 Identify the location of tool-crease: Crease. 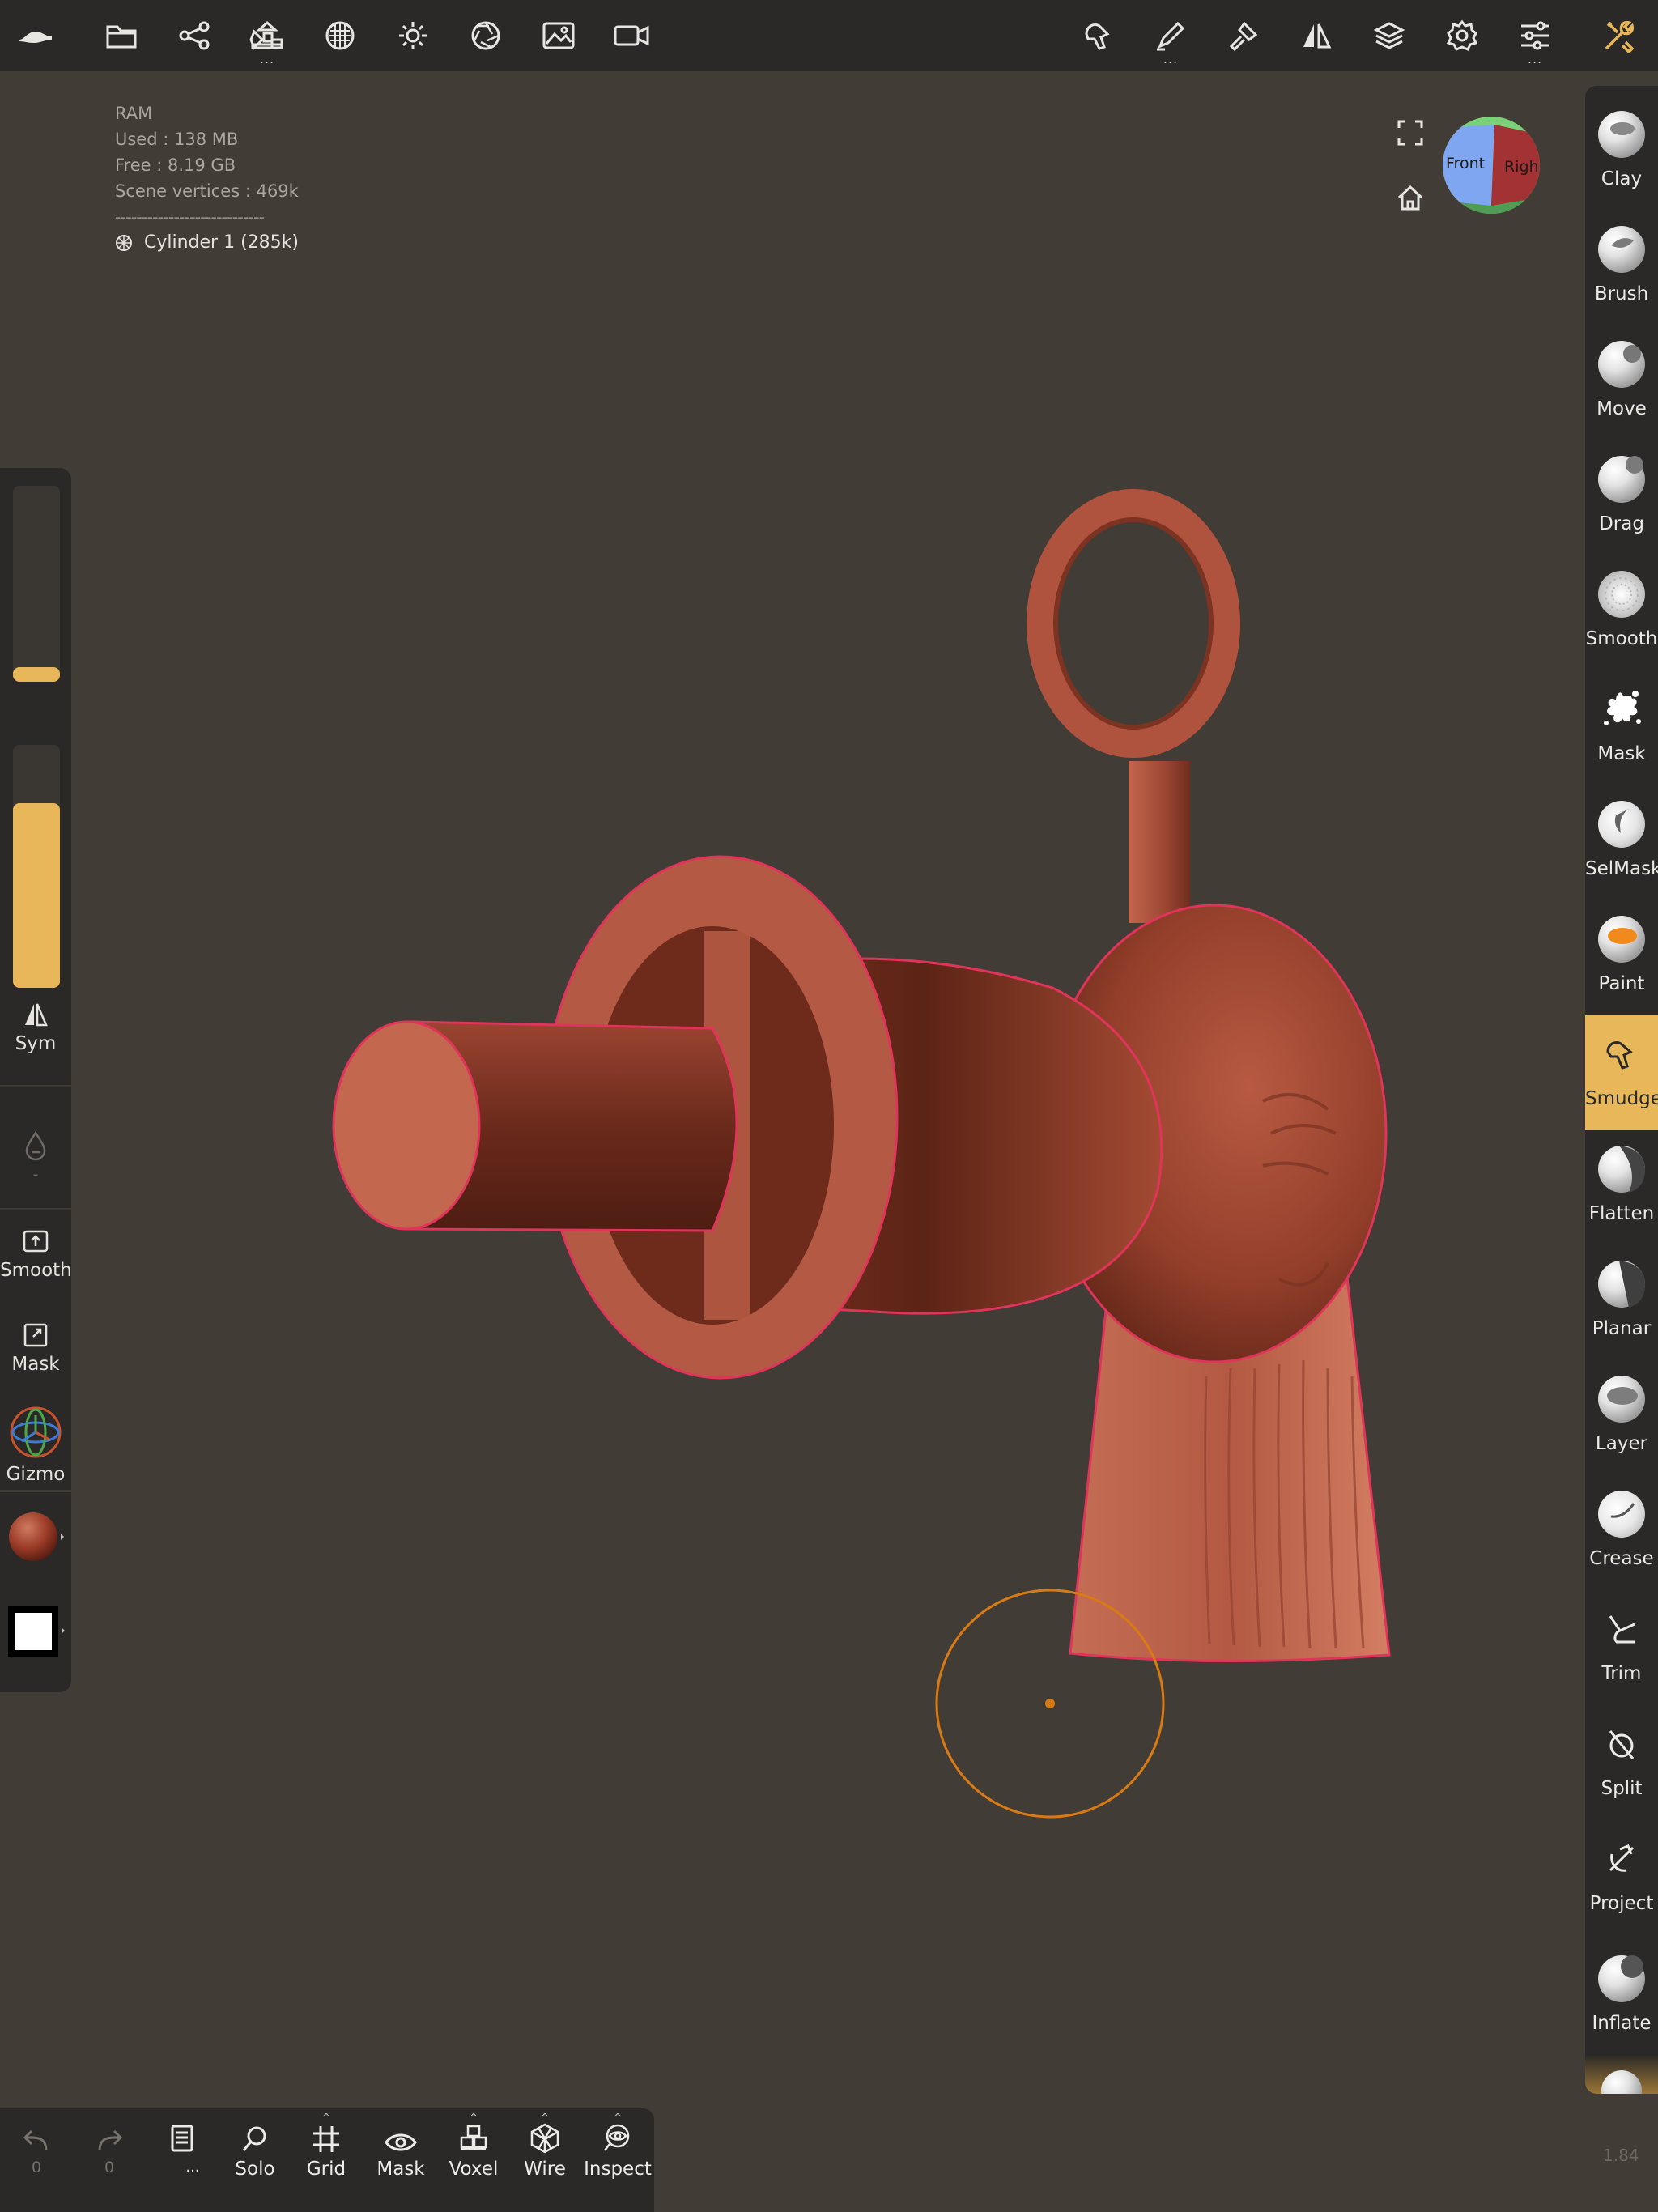
(1621, 1532).